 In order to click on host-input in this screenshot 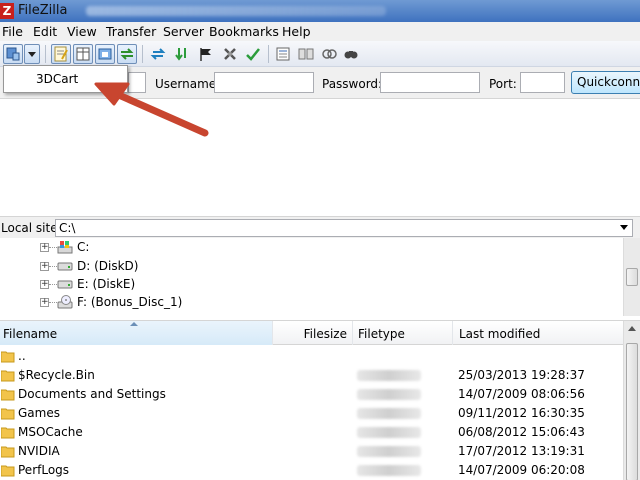, I will do `click(137, 82)`.